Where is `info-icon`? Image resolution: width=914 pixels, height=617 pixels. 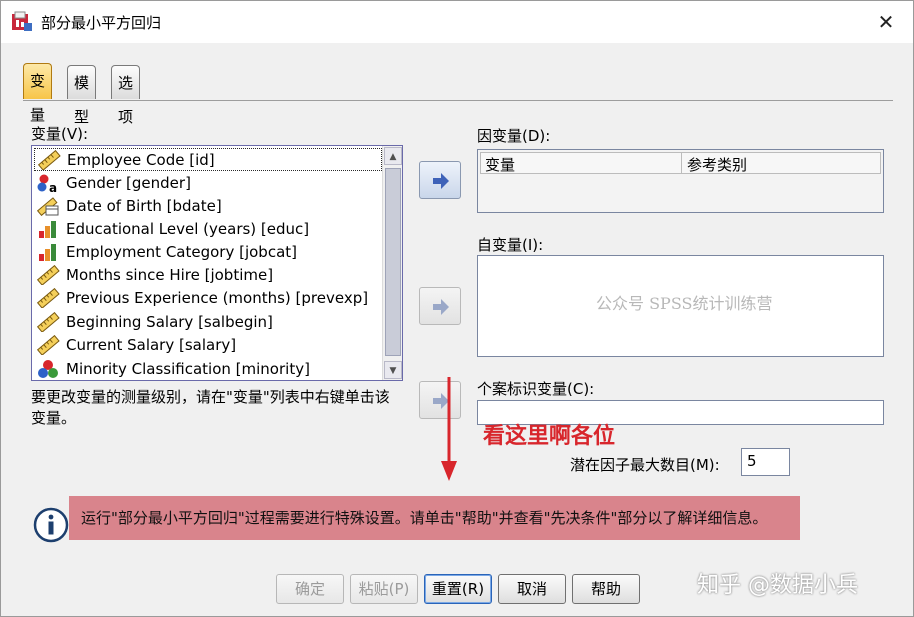 info-icon is located at coordinates (51, 525).